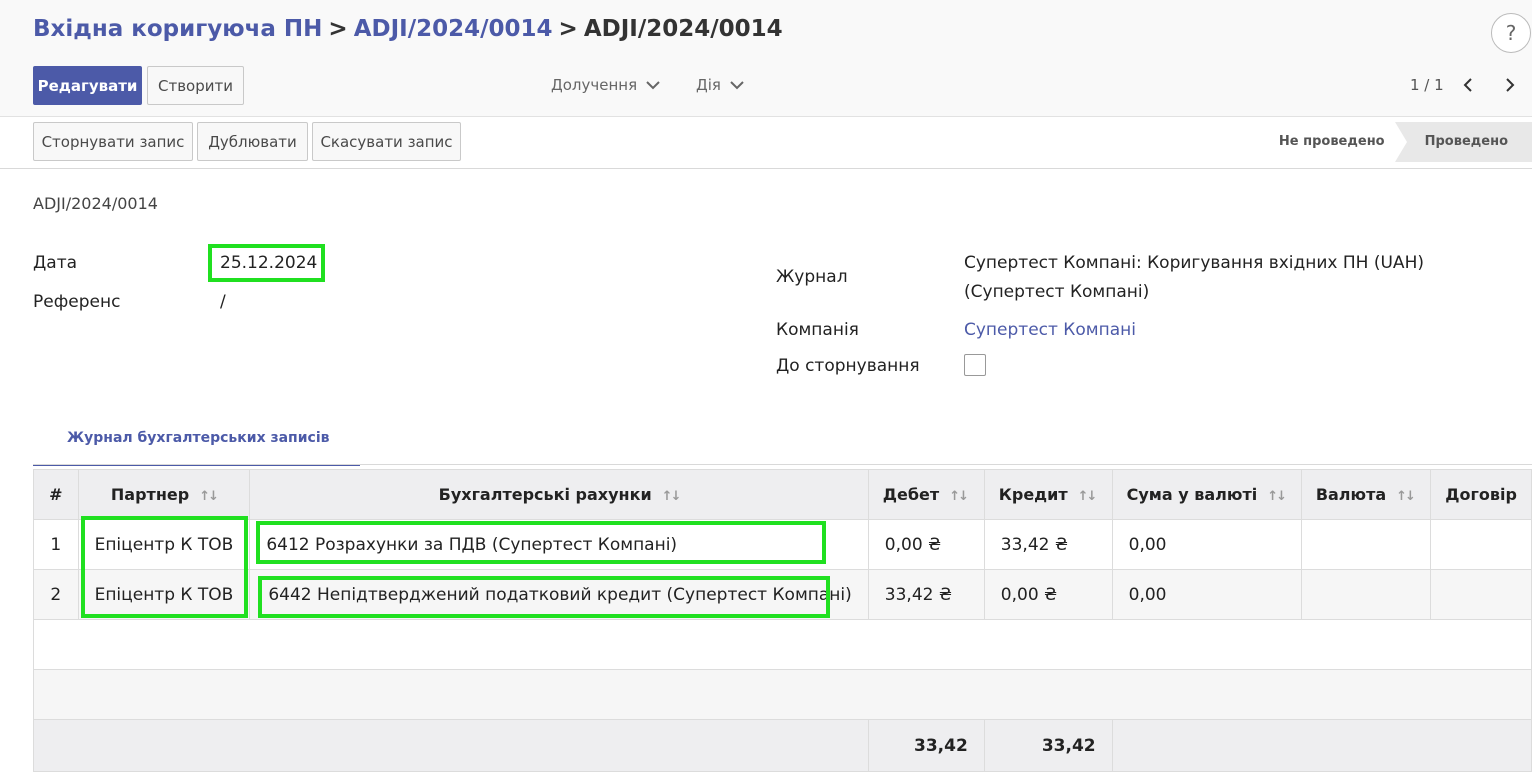 This screenshot has width=1532, height=773. I want to click on journal-label: Журнал, so click(812, 277).